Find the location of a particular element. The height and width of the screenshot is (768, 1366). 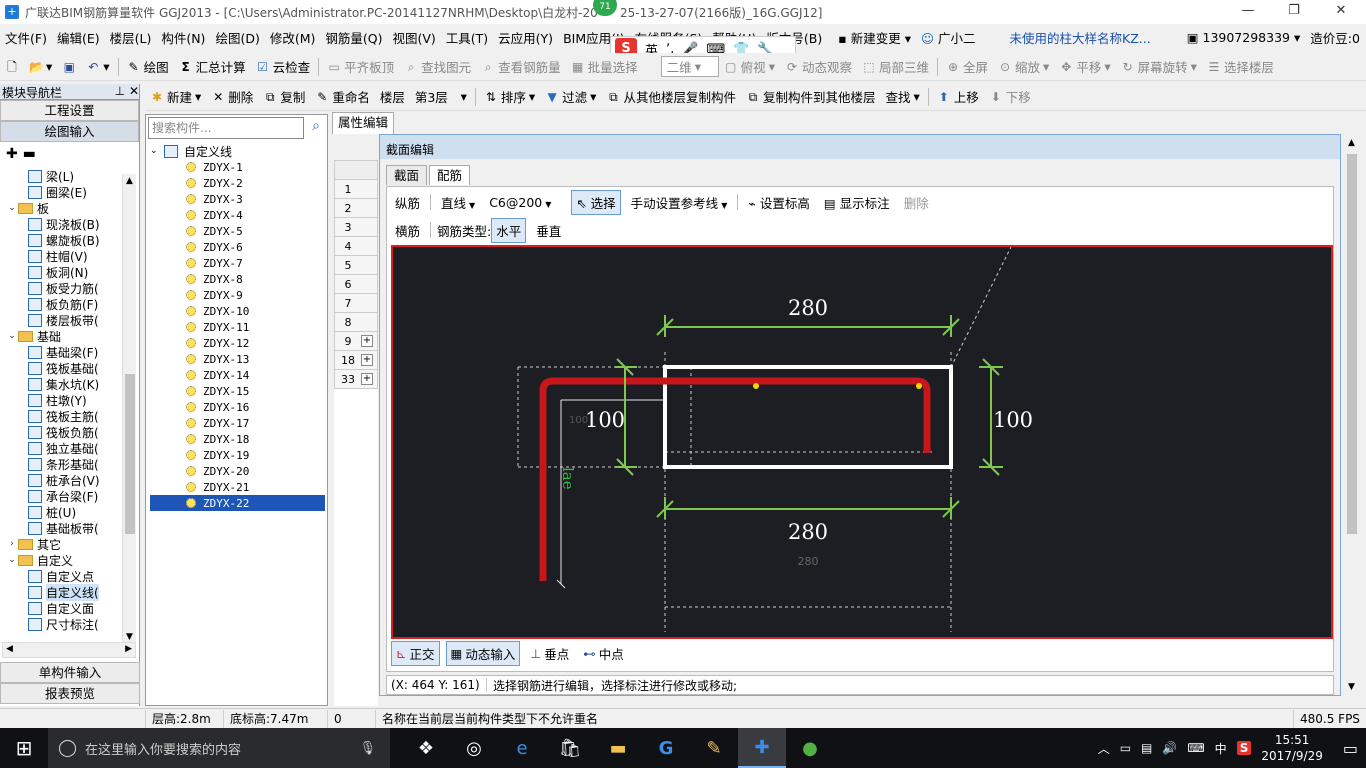

menu-cloud: 云应用(Y) is located at coordinates (525, 37).